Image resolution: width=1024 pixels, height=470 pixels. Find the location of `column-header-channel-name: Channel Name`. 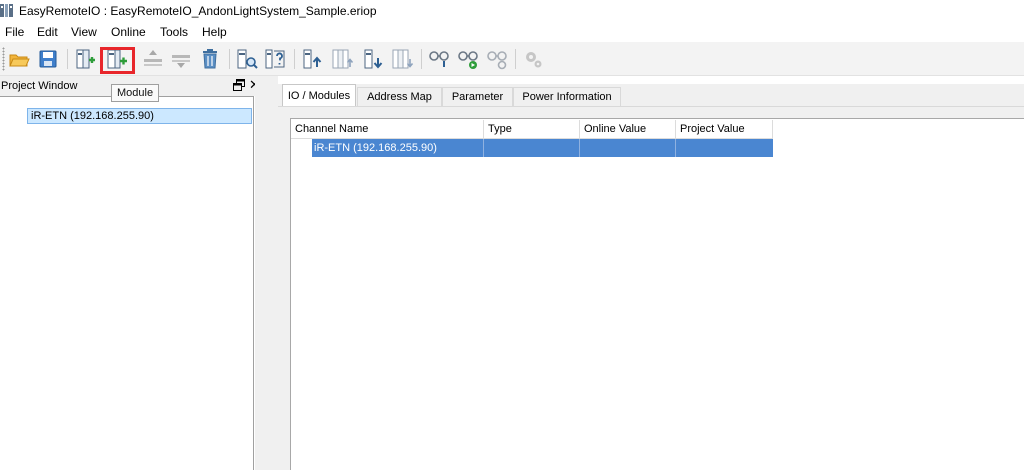

column-header-channel-name: Channel Name is located at coordinates (387, 129).